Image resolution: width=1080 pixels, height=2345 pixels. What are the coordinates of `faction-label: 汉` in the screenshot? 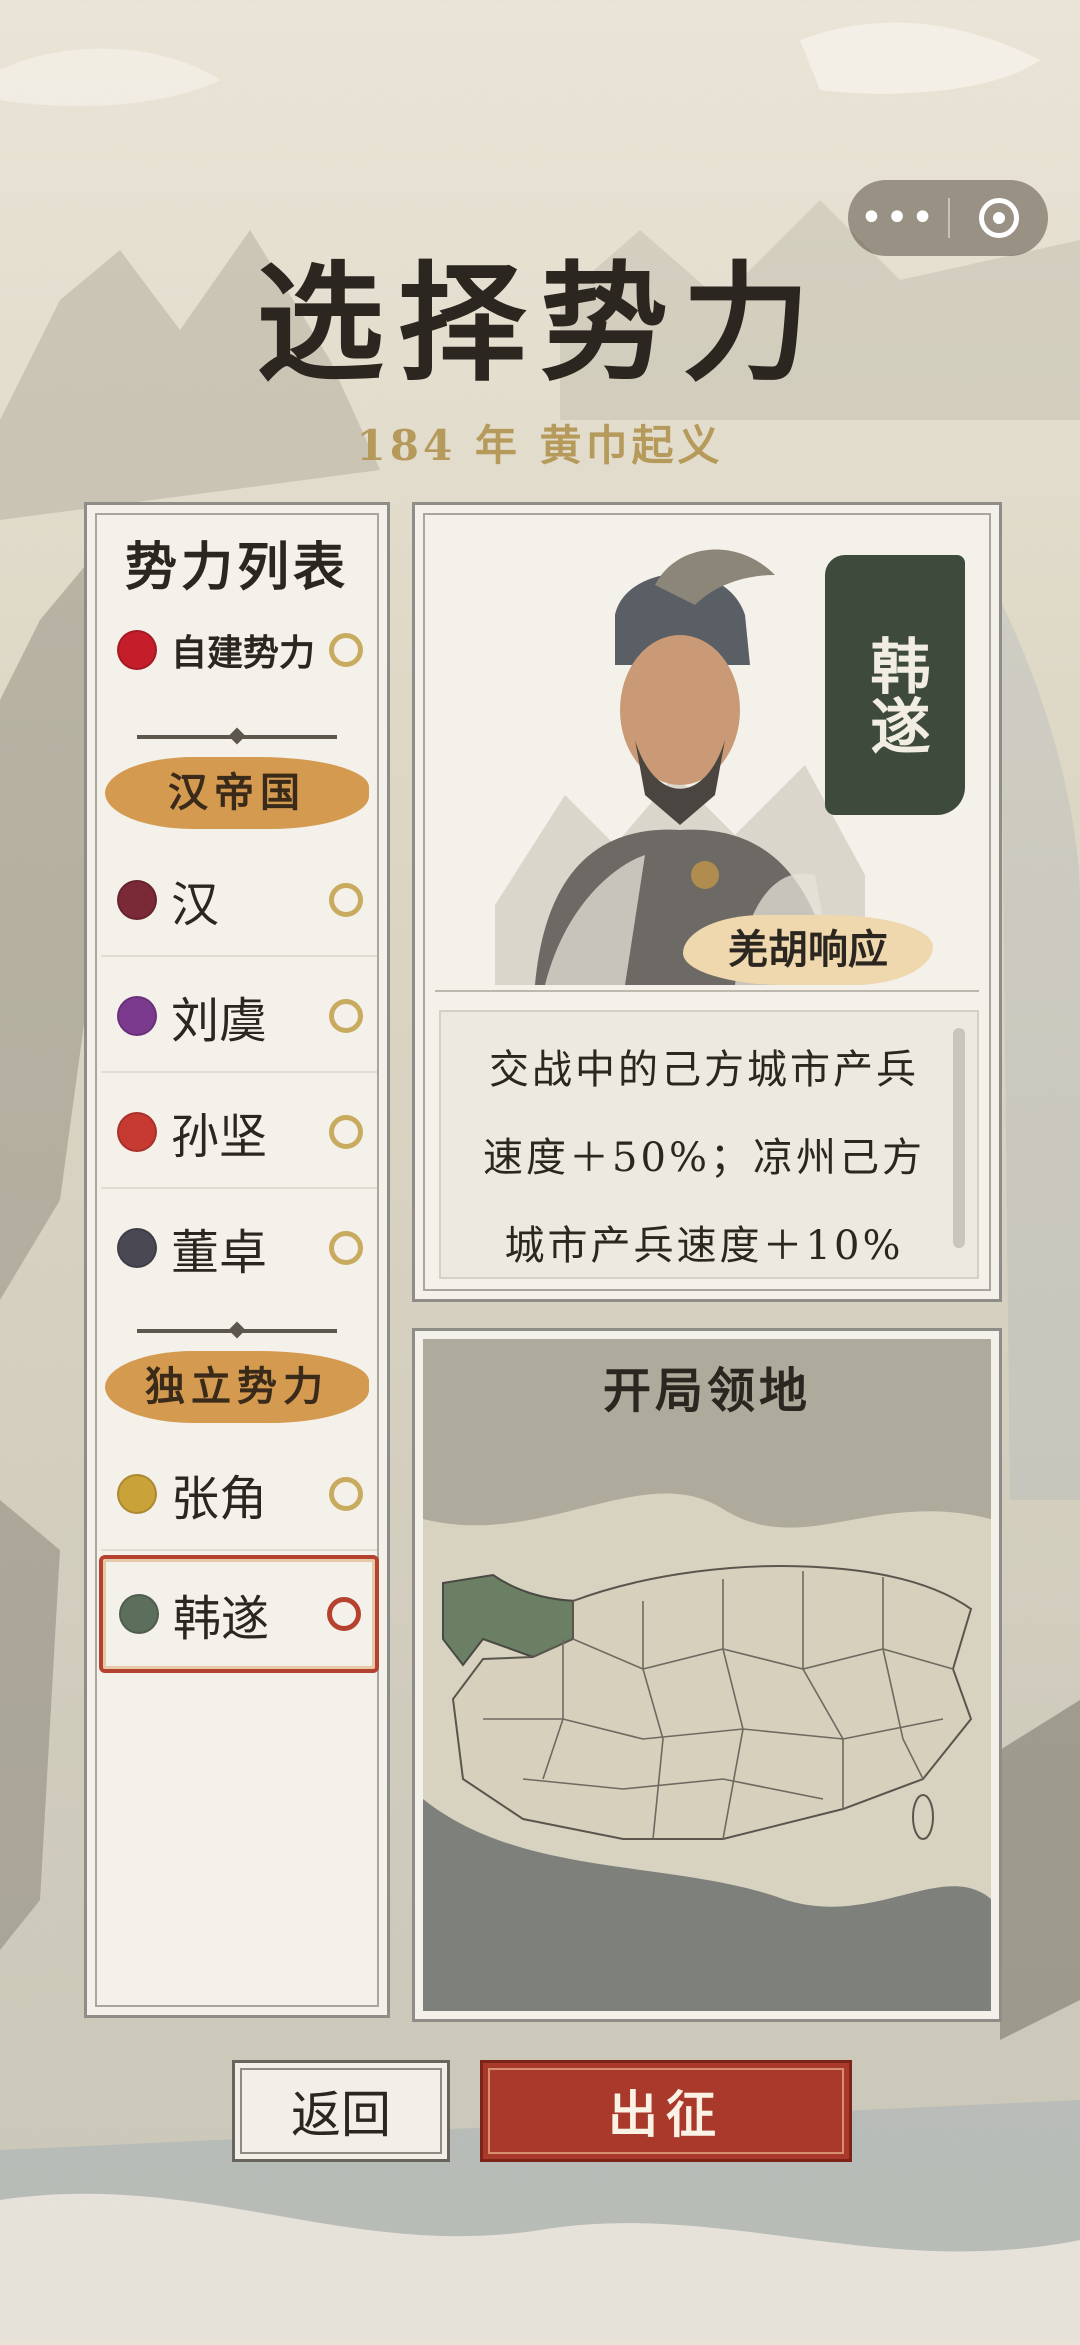 It's located at (195, 905).